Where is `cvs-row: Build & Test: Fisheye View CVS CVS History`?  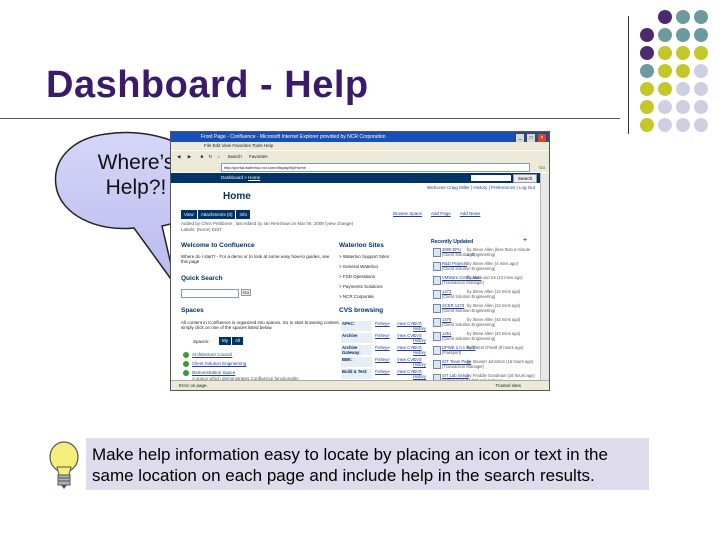 cvs-row: Build & Test: Fisheye View CVS CVS History is located at coordinates (385, 373).